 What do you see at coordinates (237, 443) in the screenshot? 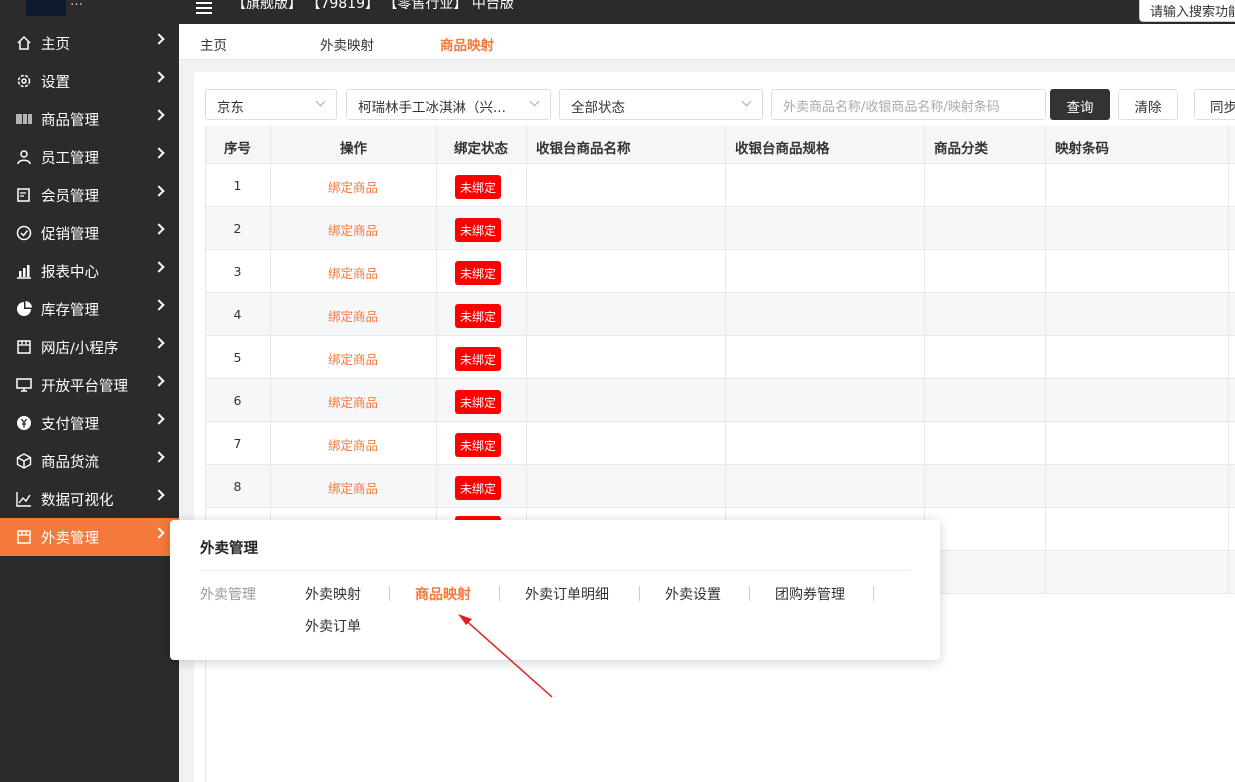
I see `row-number: 7` at bounding box center [237, 443].